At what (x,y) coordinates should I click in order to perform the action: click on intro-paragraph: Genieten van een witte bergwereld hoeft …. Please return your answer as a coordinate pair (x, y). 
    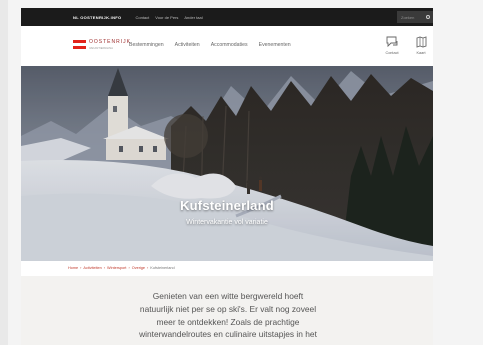
    Looking at the image, I should click on (228, 315).